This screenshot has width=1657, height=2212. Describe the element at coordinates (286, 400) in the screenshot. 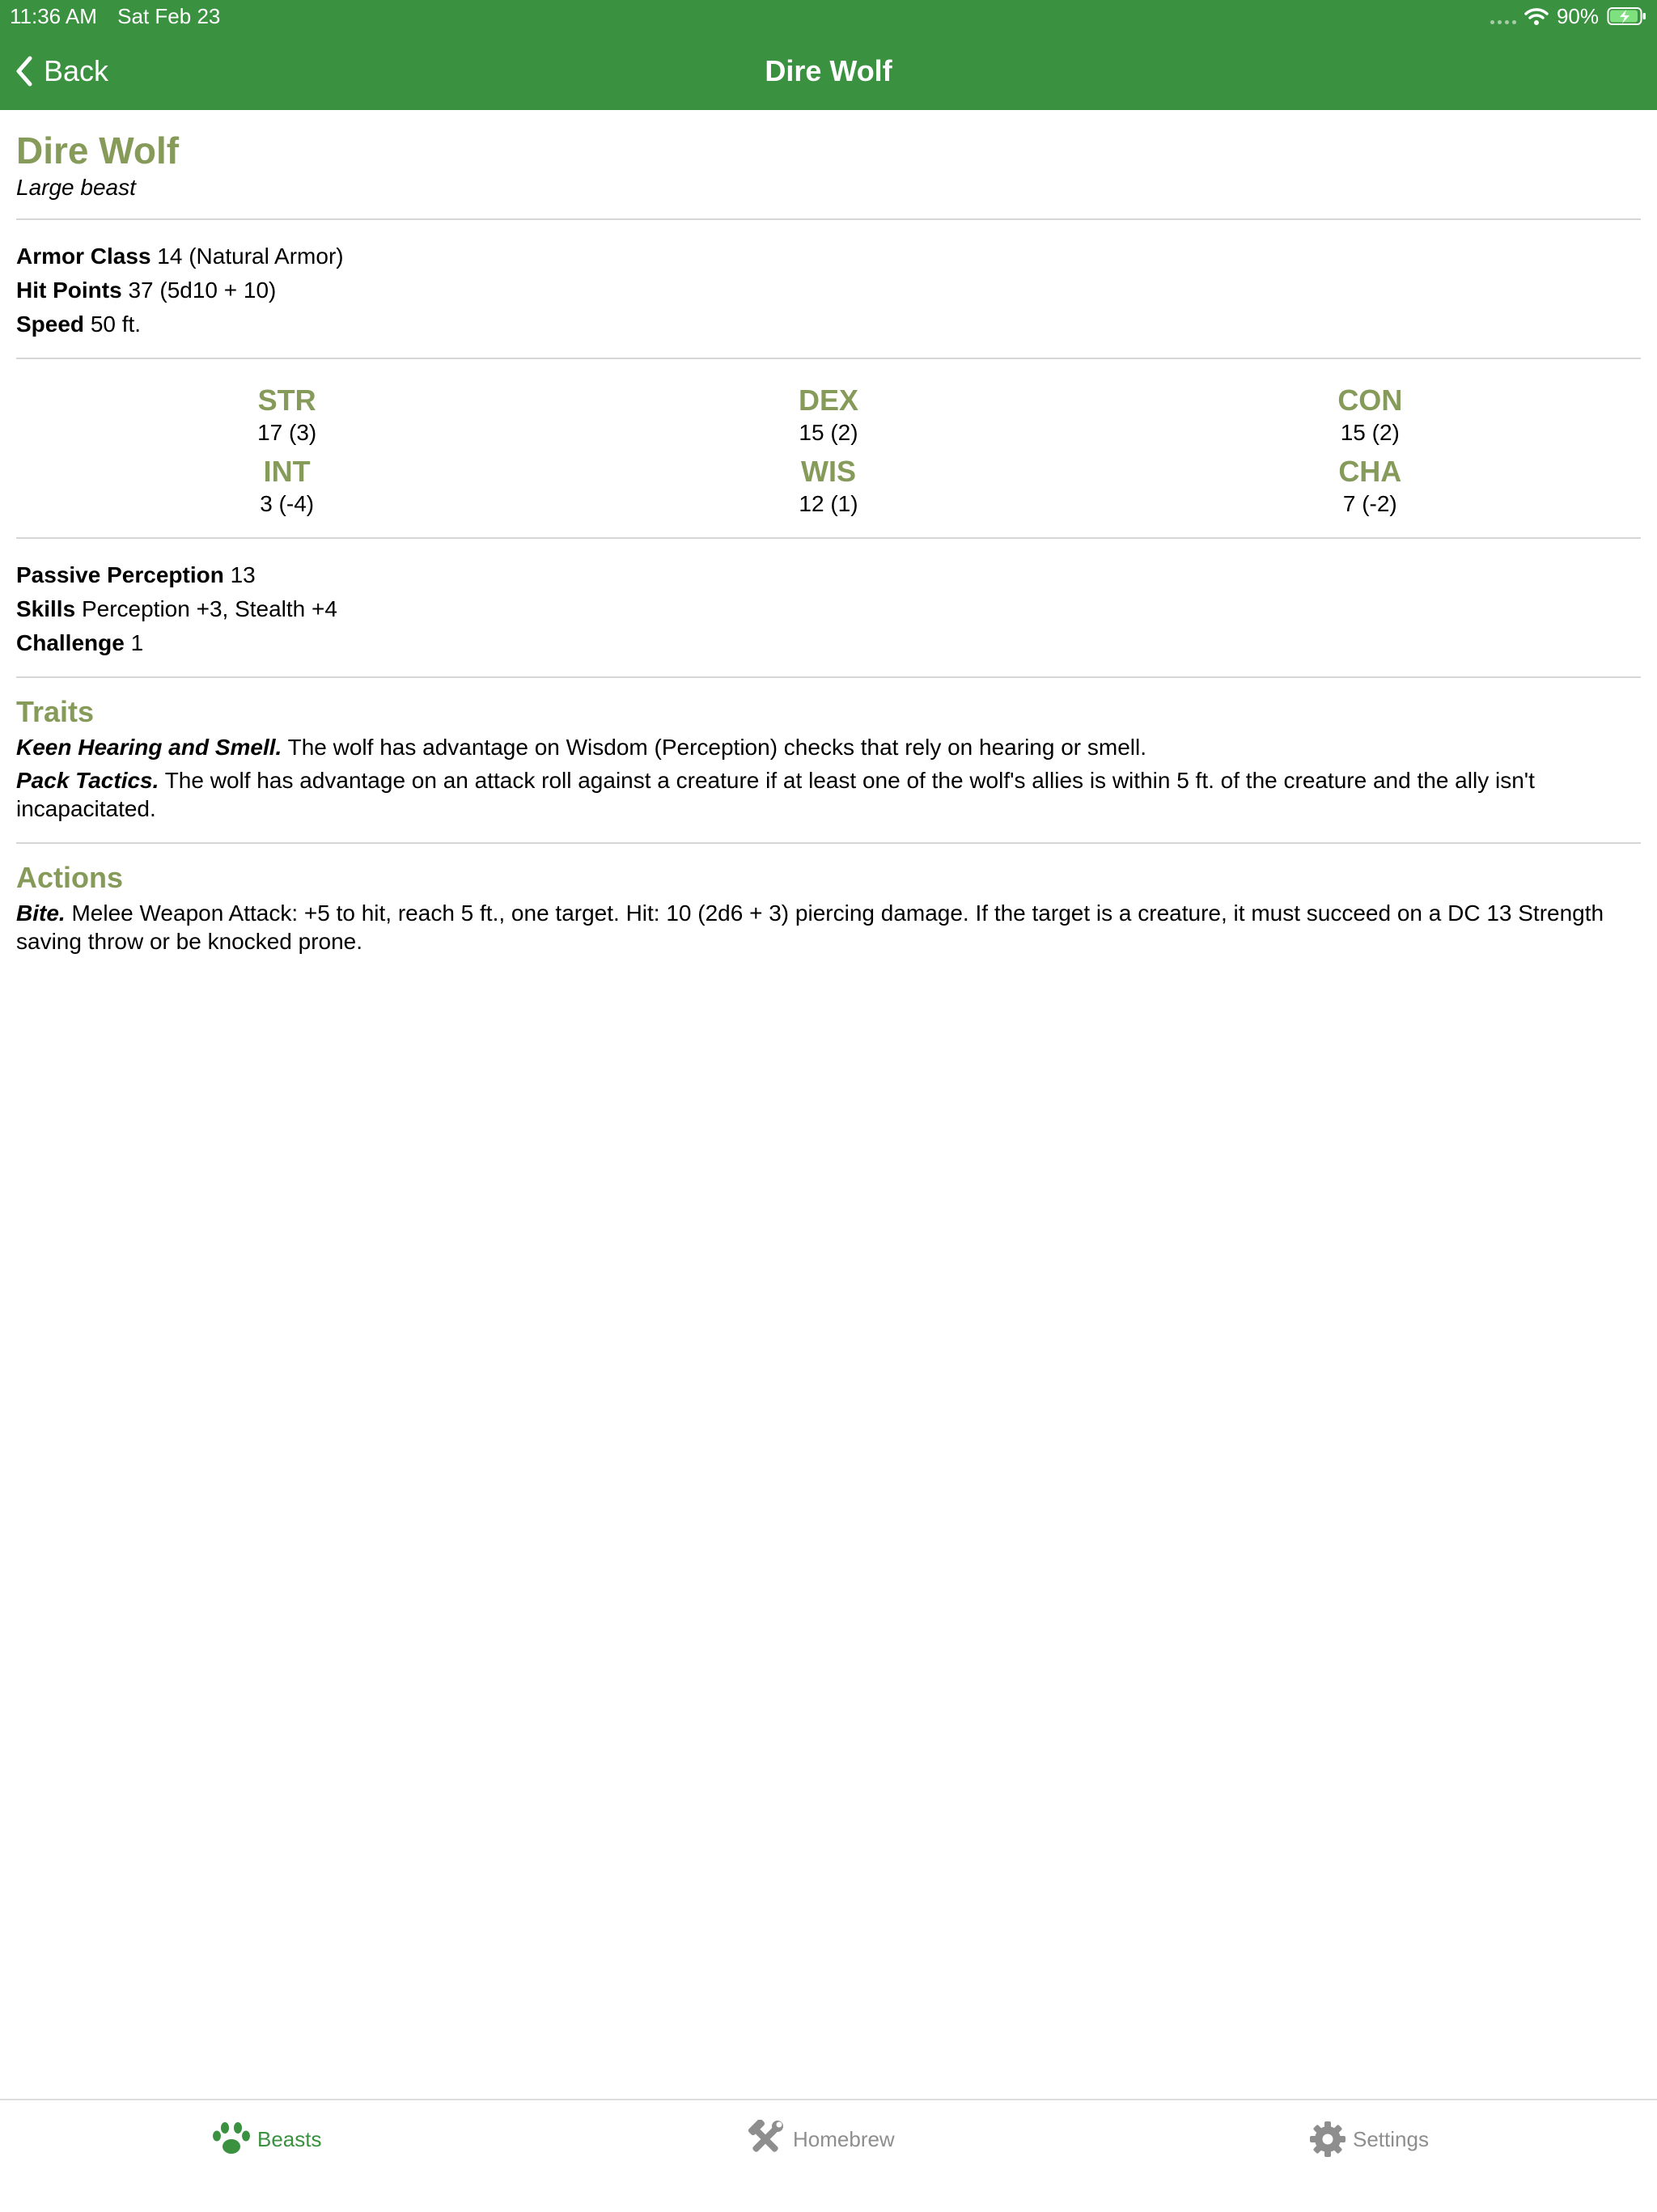

I see `ability-label: STR` at that location.